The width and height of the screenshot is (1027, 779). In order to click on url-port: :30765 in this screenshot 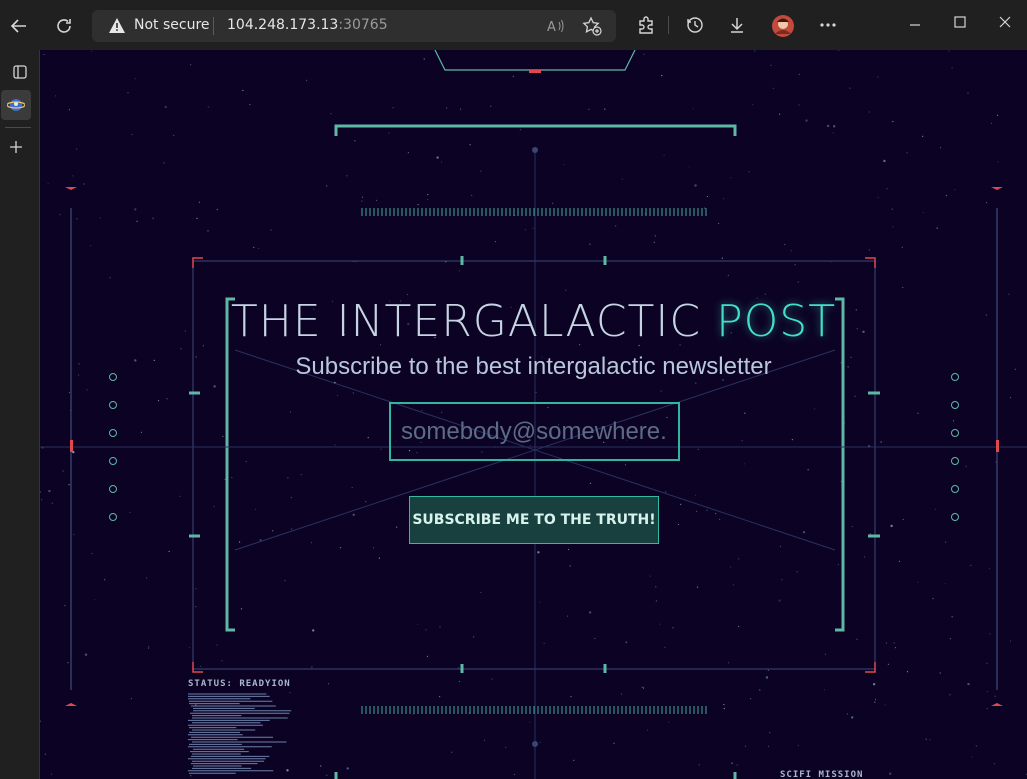, I will do `click(363, 25)`.